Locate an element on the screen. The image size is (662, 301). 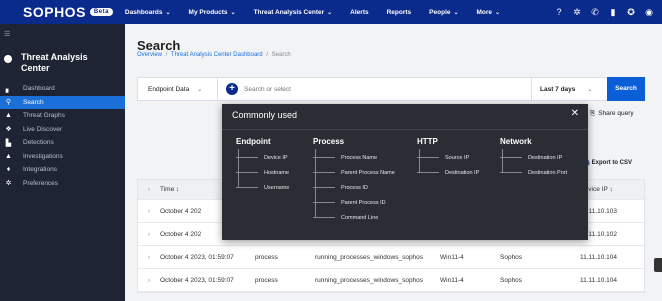
search-icon: ⚲ is located at coordinates (8, 103).